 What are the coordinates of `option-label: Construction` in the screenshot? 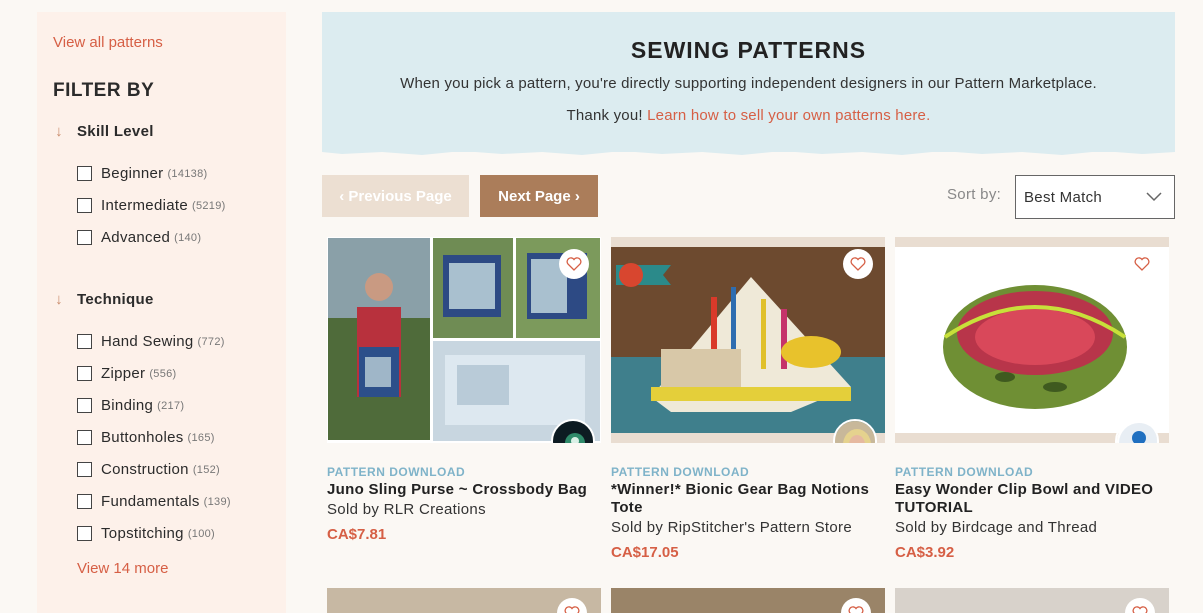 It's located at (145, 469).